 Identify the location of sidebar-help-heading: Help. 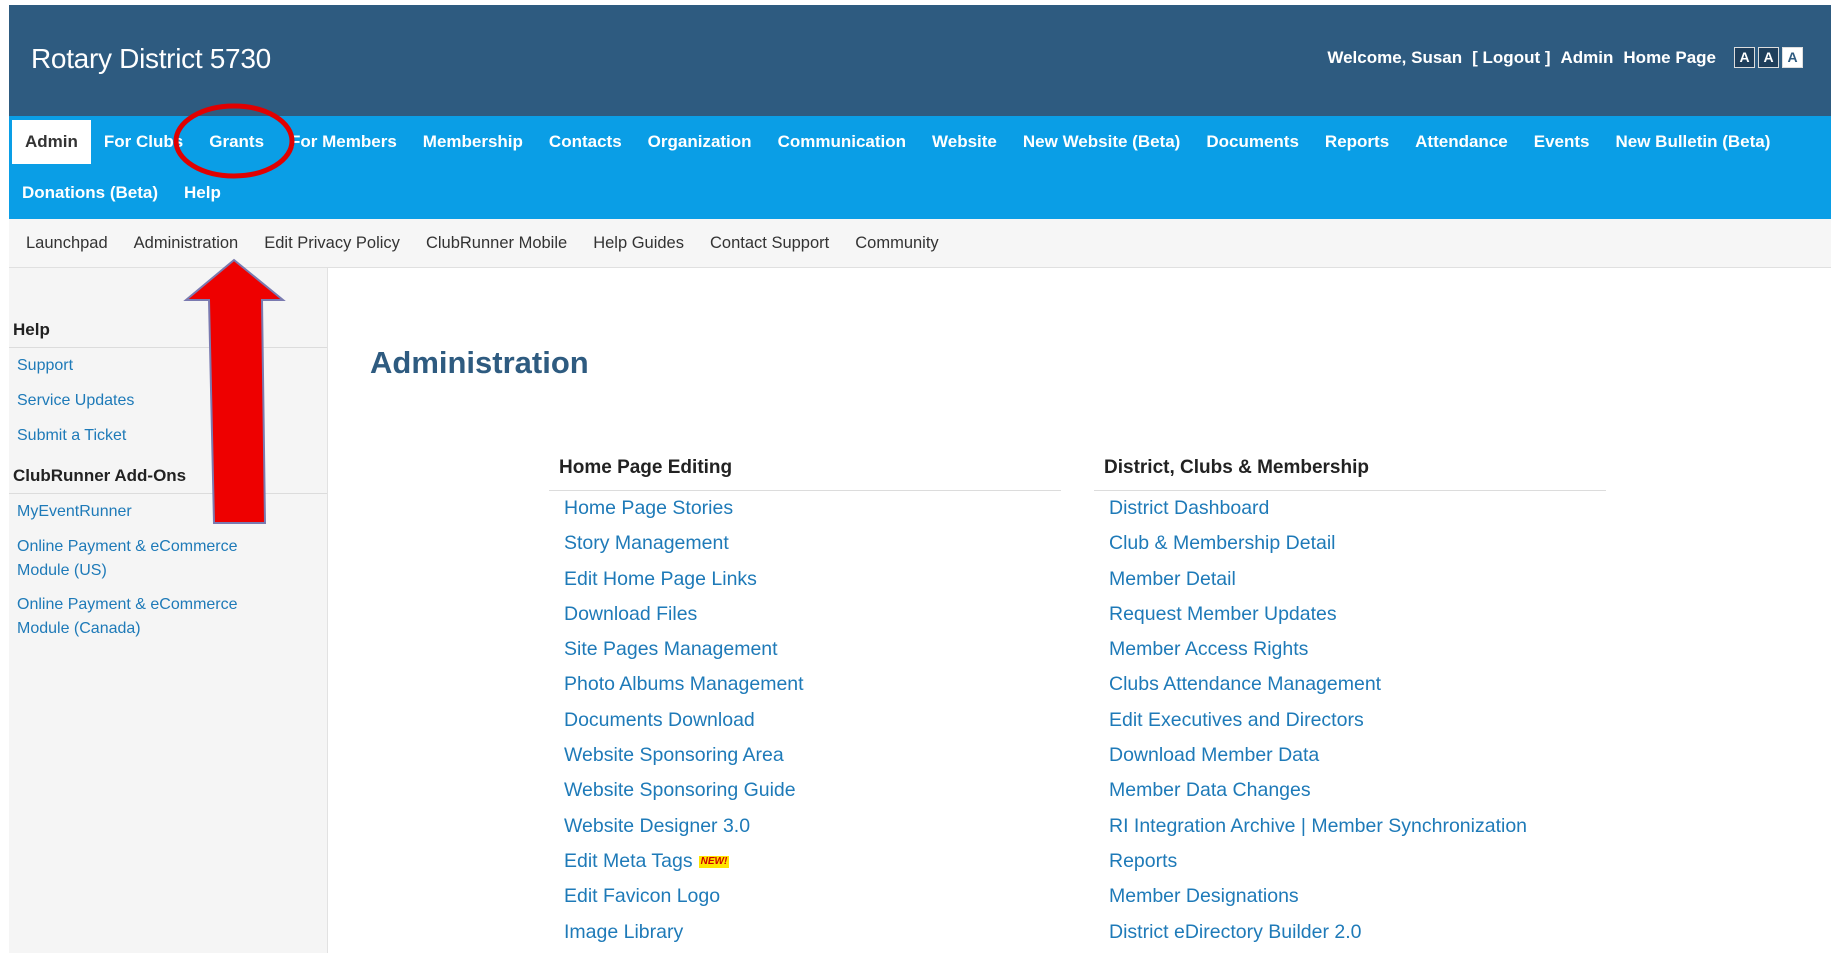
(168, 330).